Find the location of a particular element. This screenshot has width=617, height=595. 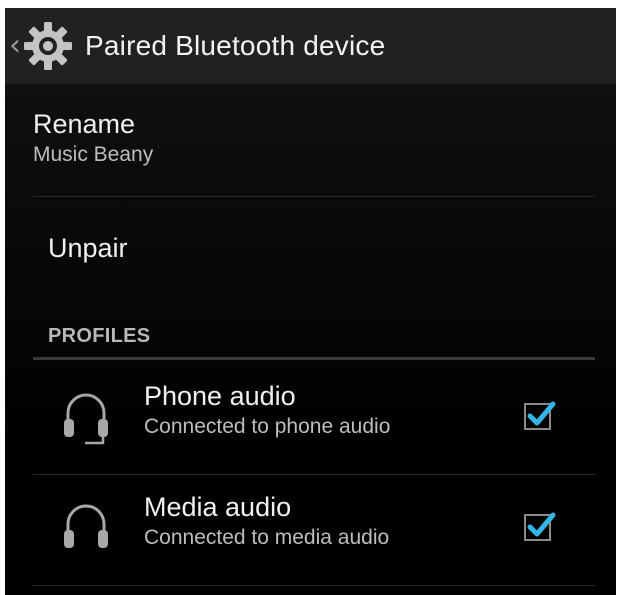

rename-preference: Rename Music Beany is located at coordinates (314, 138).